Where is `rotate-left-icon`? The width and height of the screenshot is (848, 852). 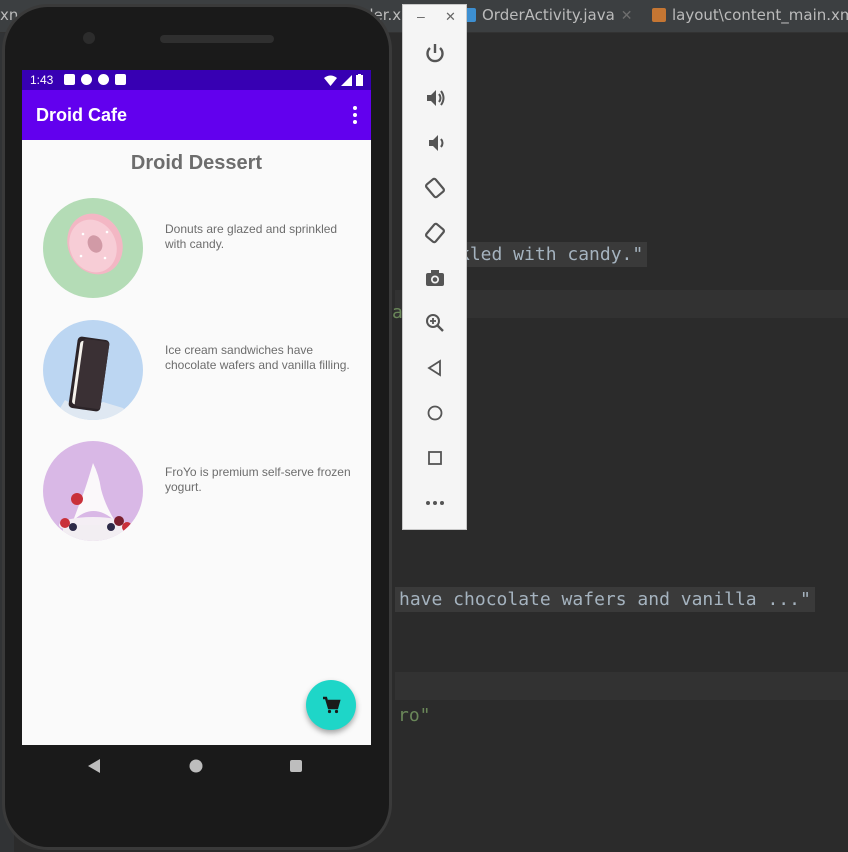 rotate-left-icon is located at coordinates (435, 188).